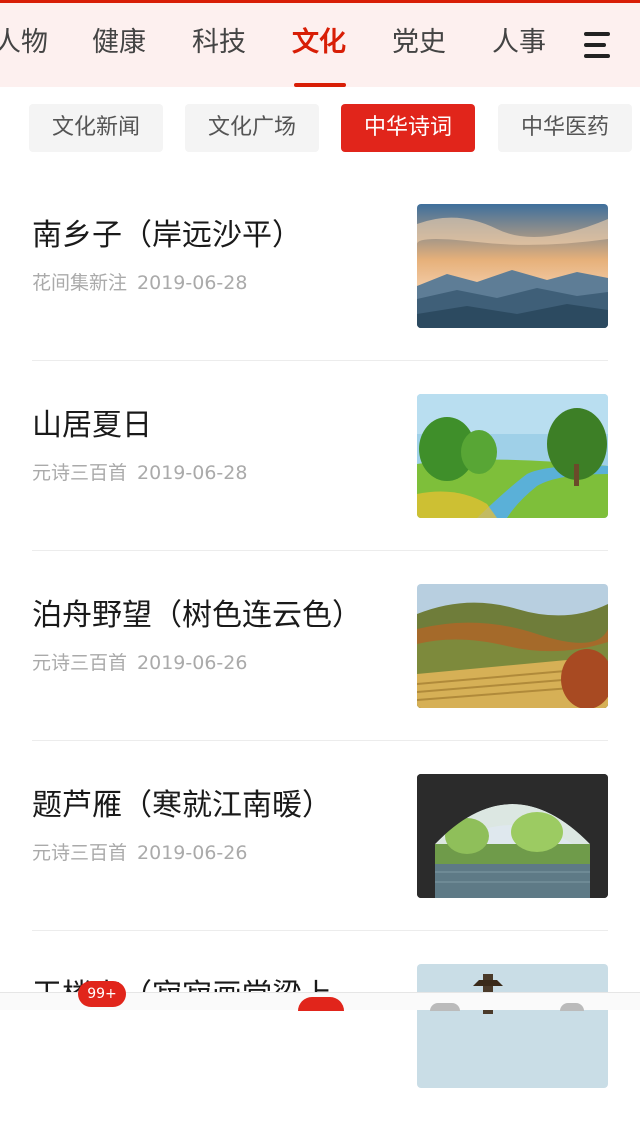  I want to click on active-tab-indicator, so click(320, 85).